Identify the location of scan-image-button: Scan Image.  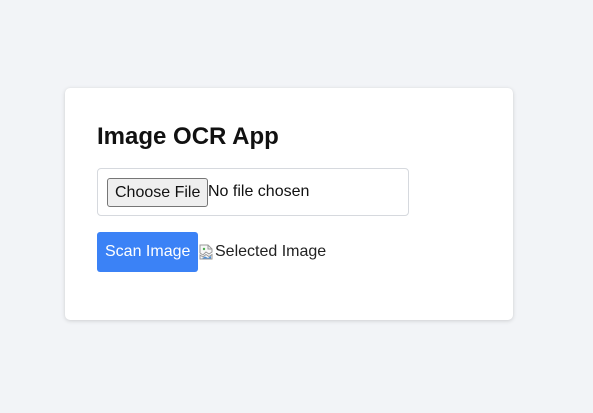
(148, 252).